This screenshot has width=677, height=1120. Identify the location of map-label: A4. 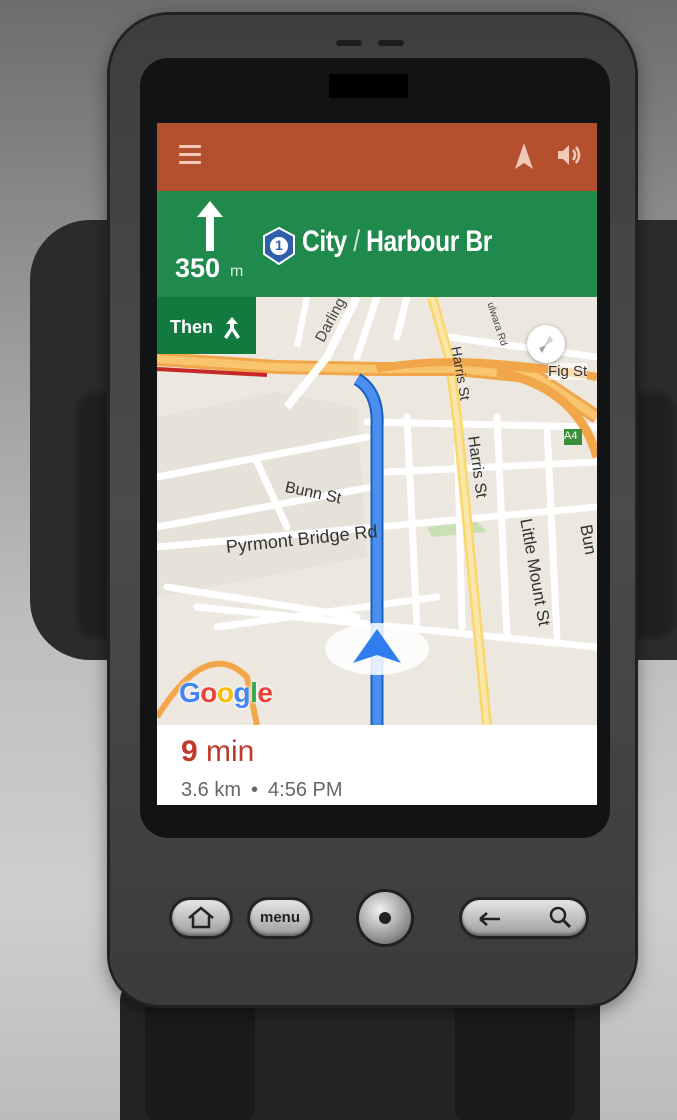
(571, 436).